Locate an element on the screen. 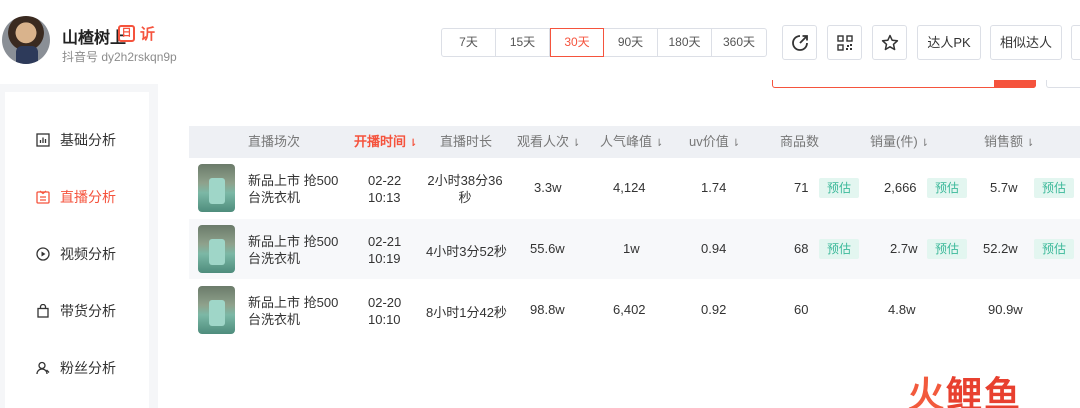  header-uv: uv价值 ⇂ is located at coordinates (714, 142).